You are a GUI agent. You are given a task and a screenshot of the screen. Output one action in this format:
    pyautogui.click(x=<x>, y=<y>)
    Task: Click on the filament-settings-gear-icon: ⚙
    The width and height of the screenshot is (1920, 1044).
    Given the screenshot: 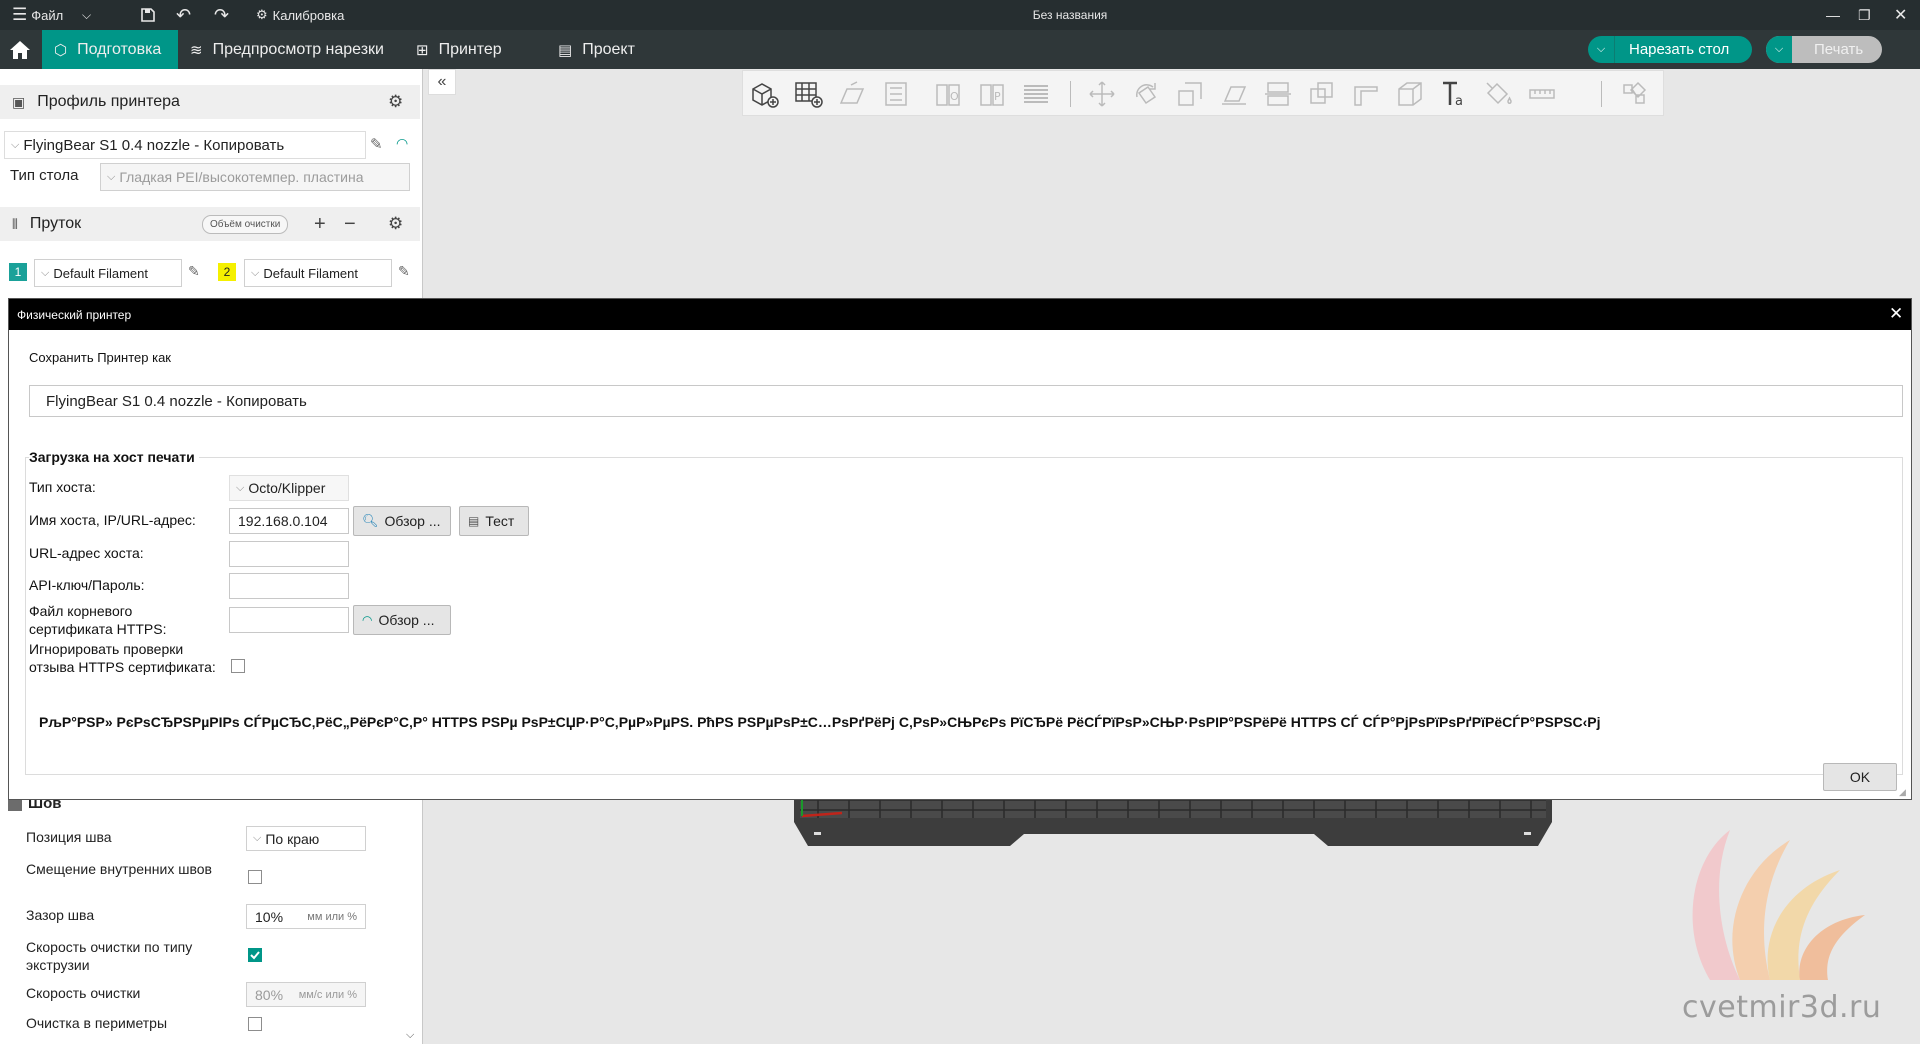 What is the action you would take?
    pyautogui.click(x=395, y=224)
    